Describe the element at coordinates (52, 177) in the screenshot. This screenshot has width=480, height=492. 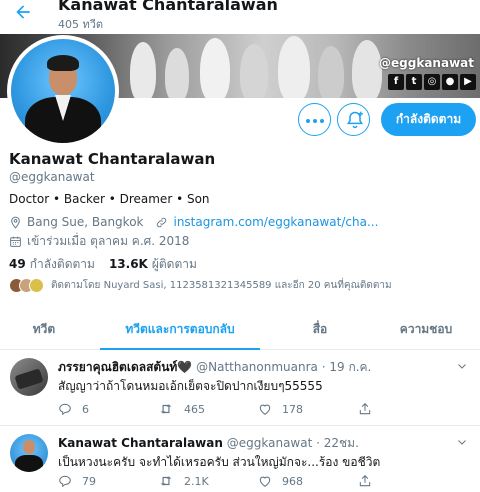
I see `profile-handle: @eggkanawat` at that location.